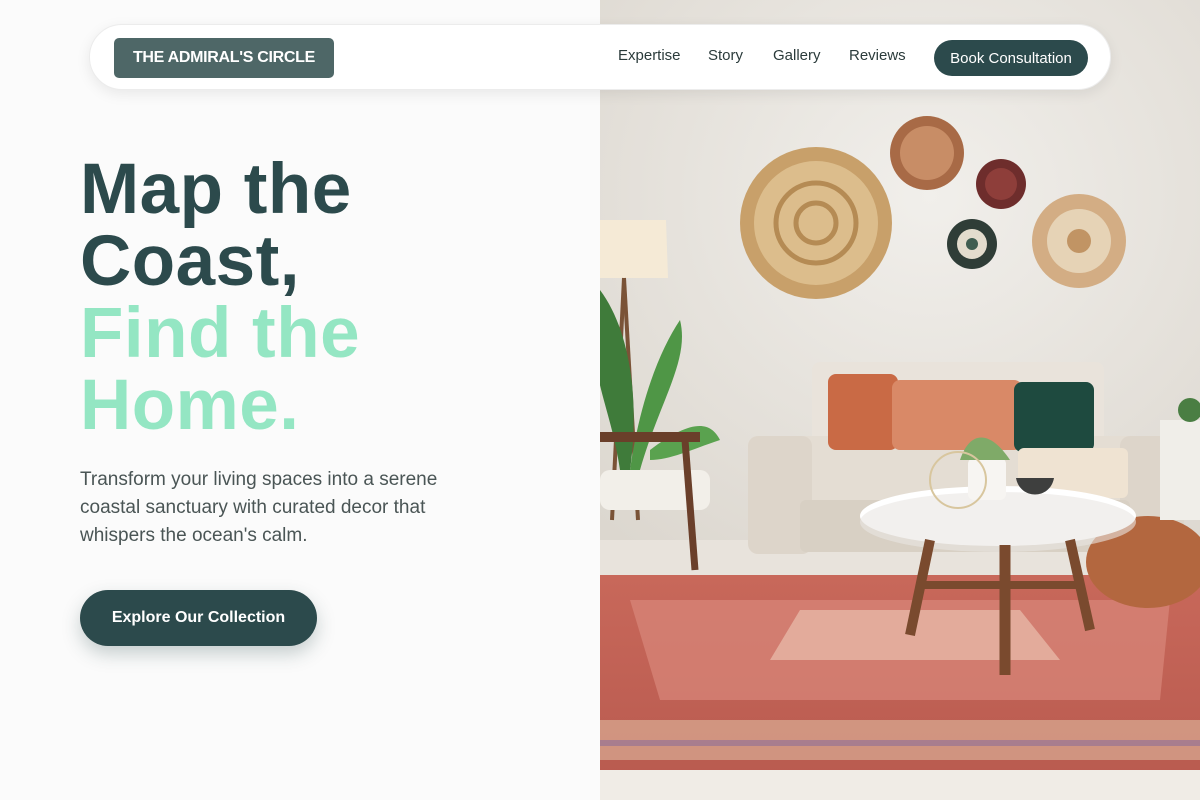  I want to click on headline-line-2: Coast,, so click(190, 261).